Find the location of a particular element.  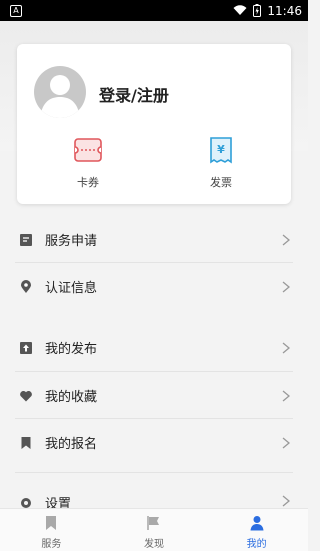

menu-item-registrations: 我的报名 is located at coordinates (154, 442).